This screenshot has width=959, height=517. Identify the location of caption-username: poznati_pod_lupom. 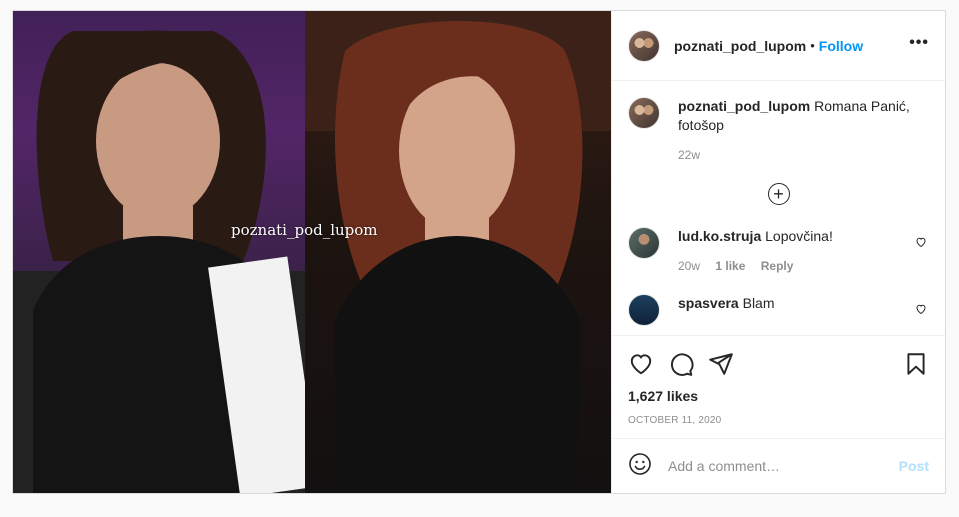
(744, 106).